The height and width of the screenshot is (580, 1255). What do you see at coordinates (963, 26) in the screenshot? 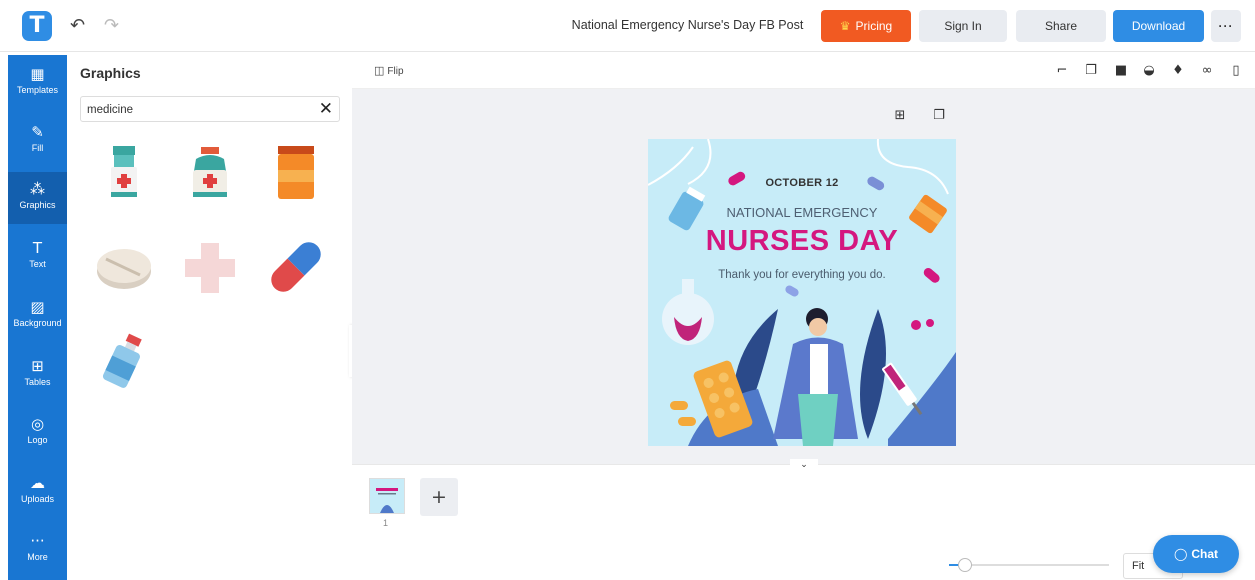
I see `sign-in-button: Sign In` at bounding box center [963, 26].